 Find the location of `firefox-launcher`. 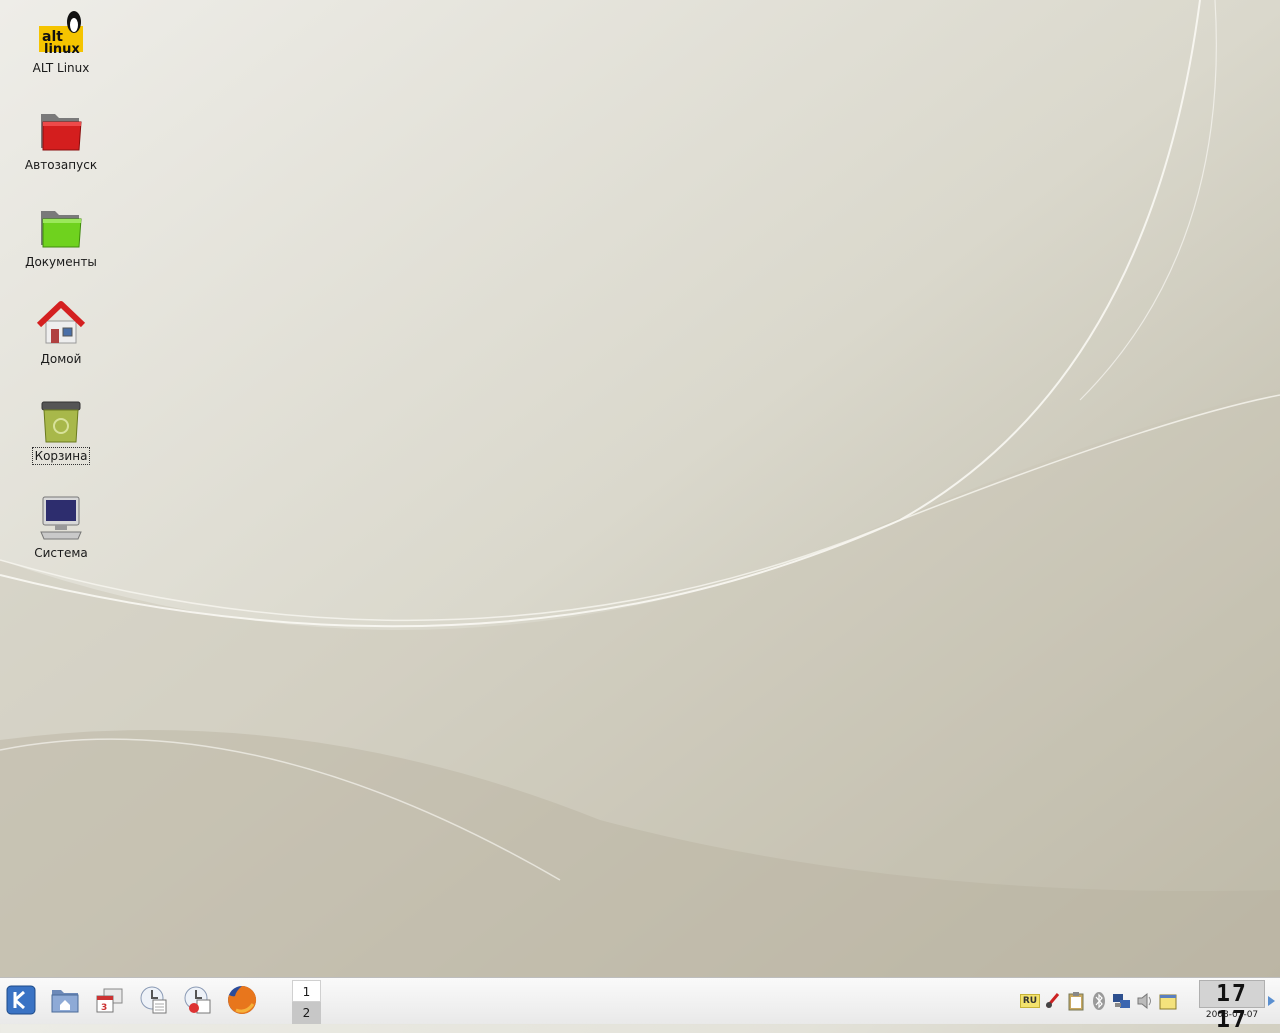

firefox-launcher is located at coordinates (242, 1001).